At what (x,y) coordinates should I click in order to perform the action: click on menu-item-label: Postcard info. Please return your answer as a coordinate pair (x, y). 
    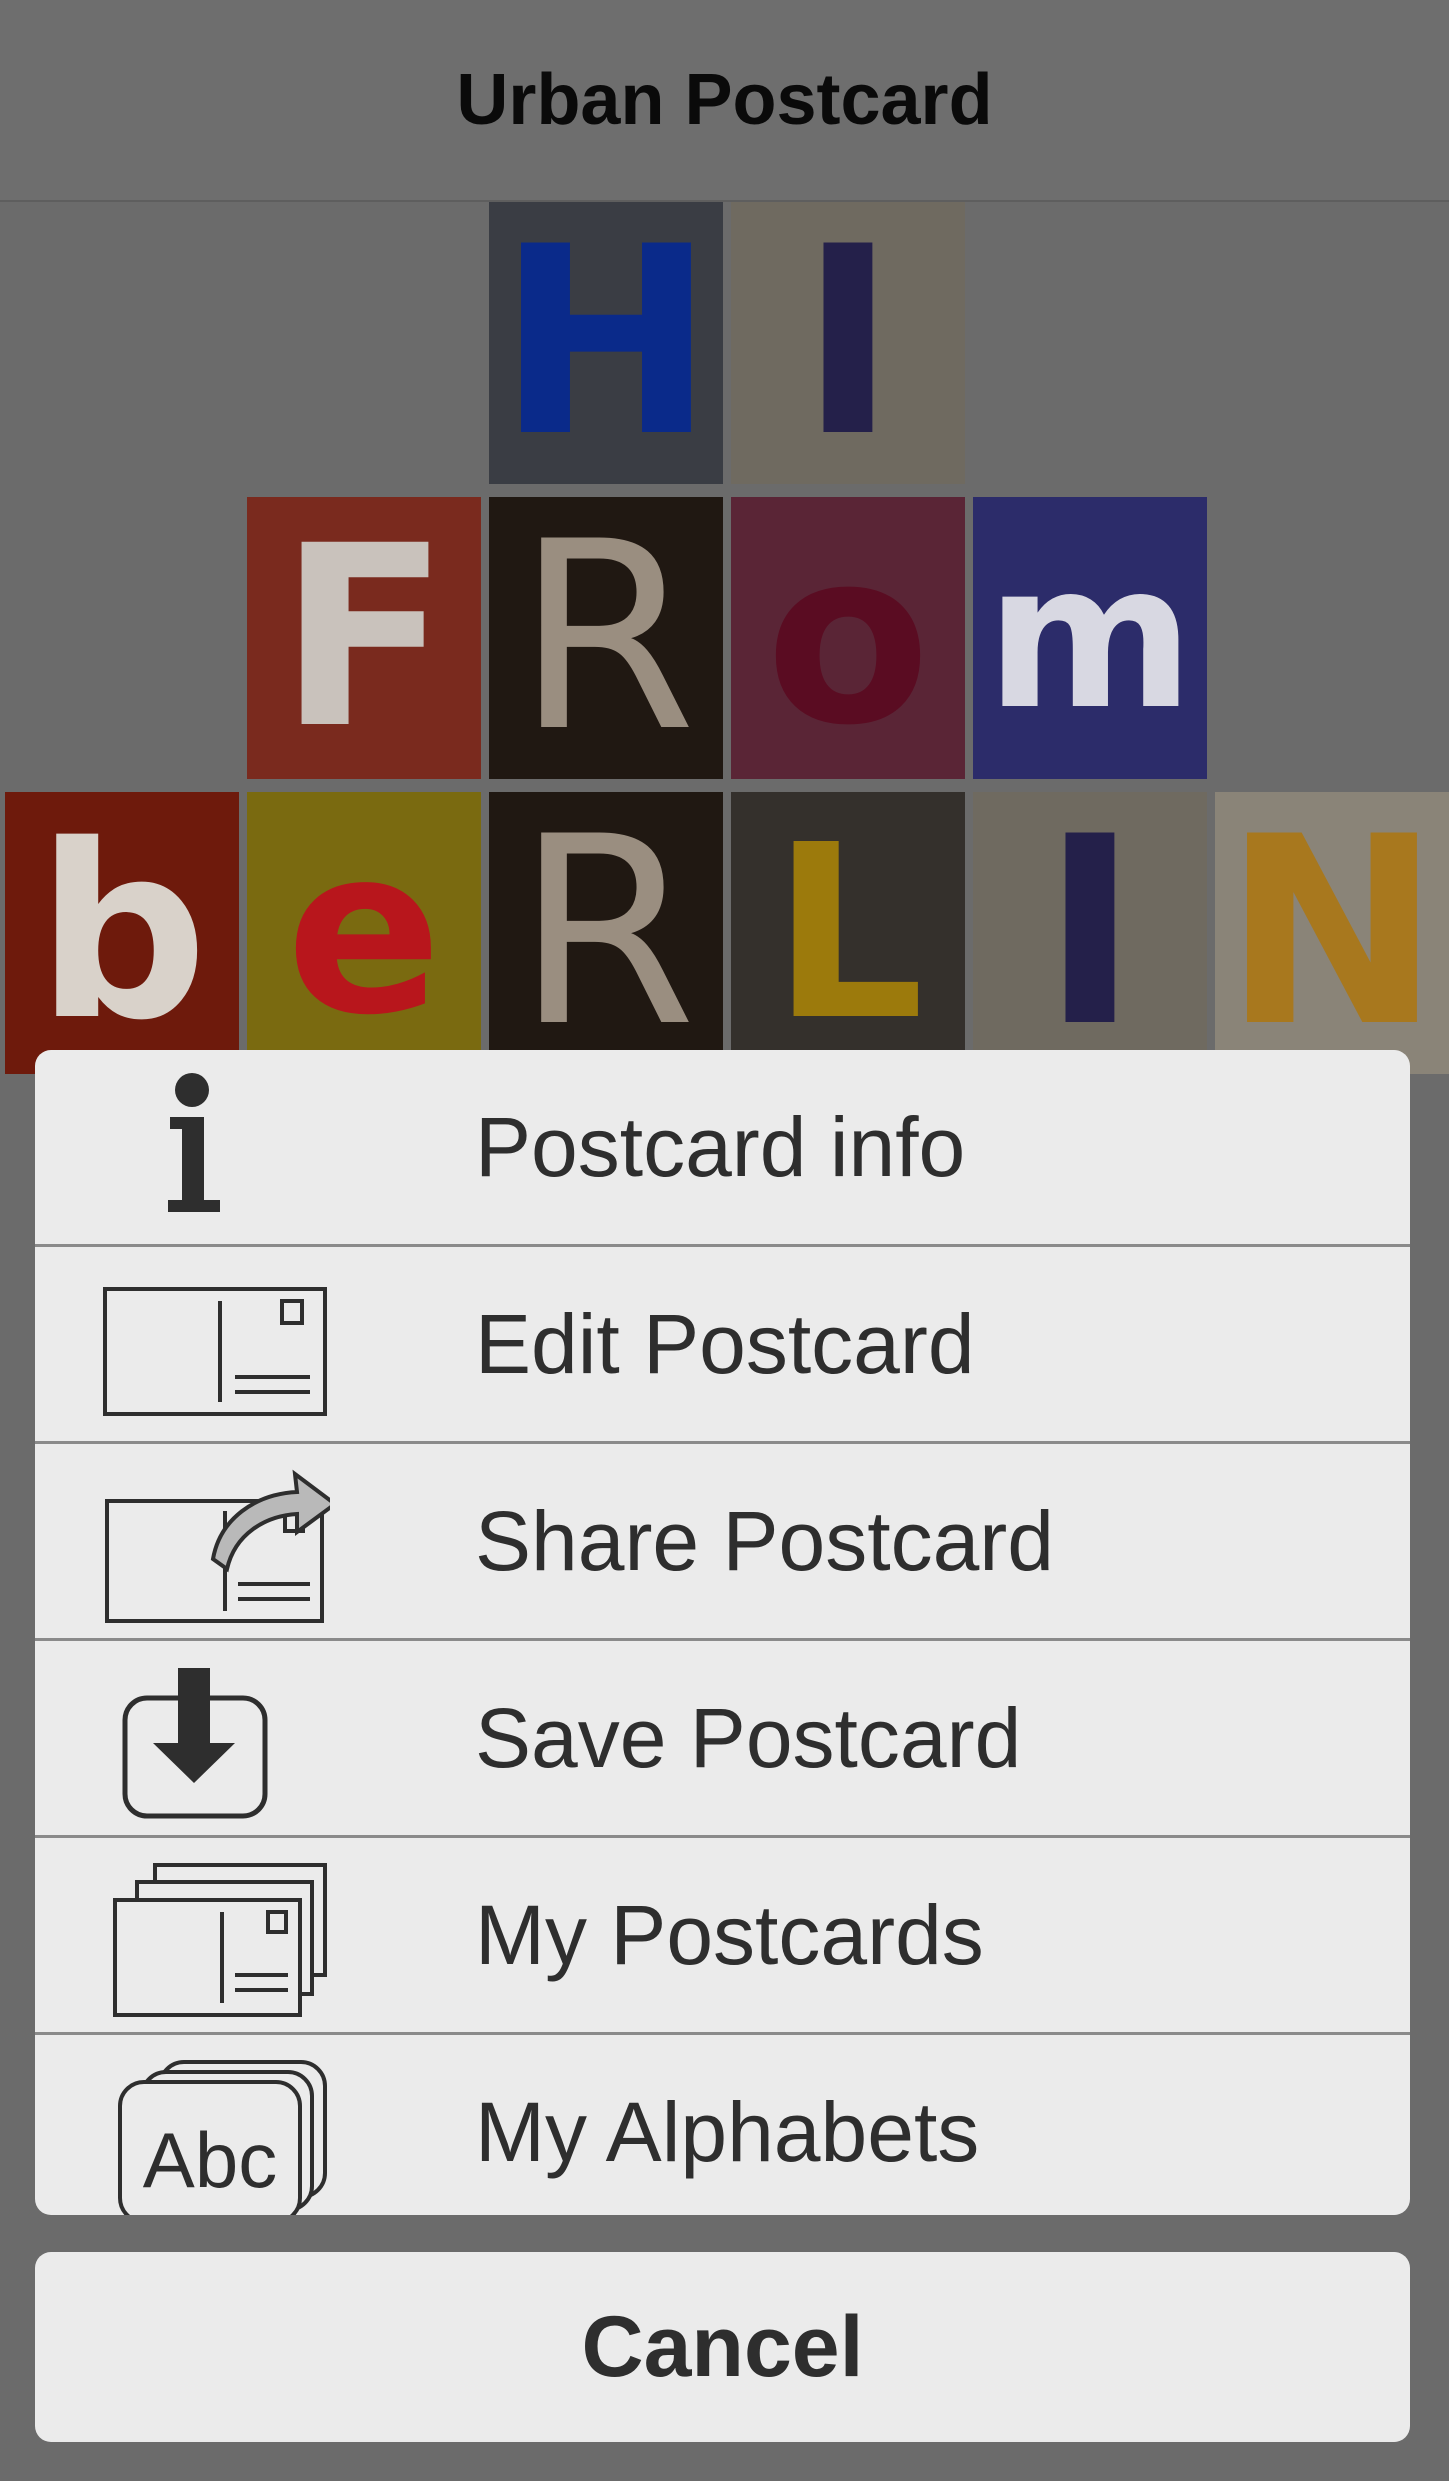
    Looking at the image, I should click on (720, 1146).